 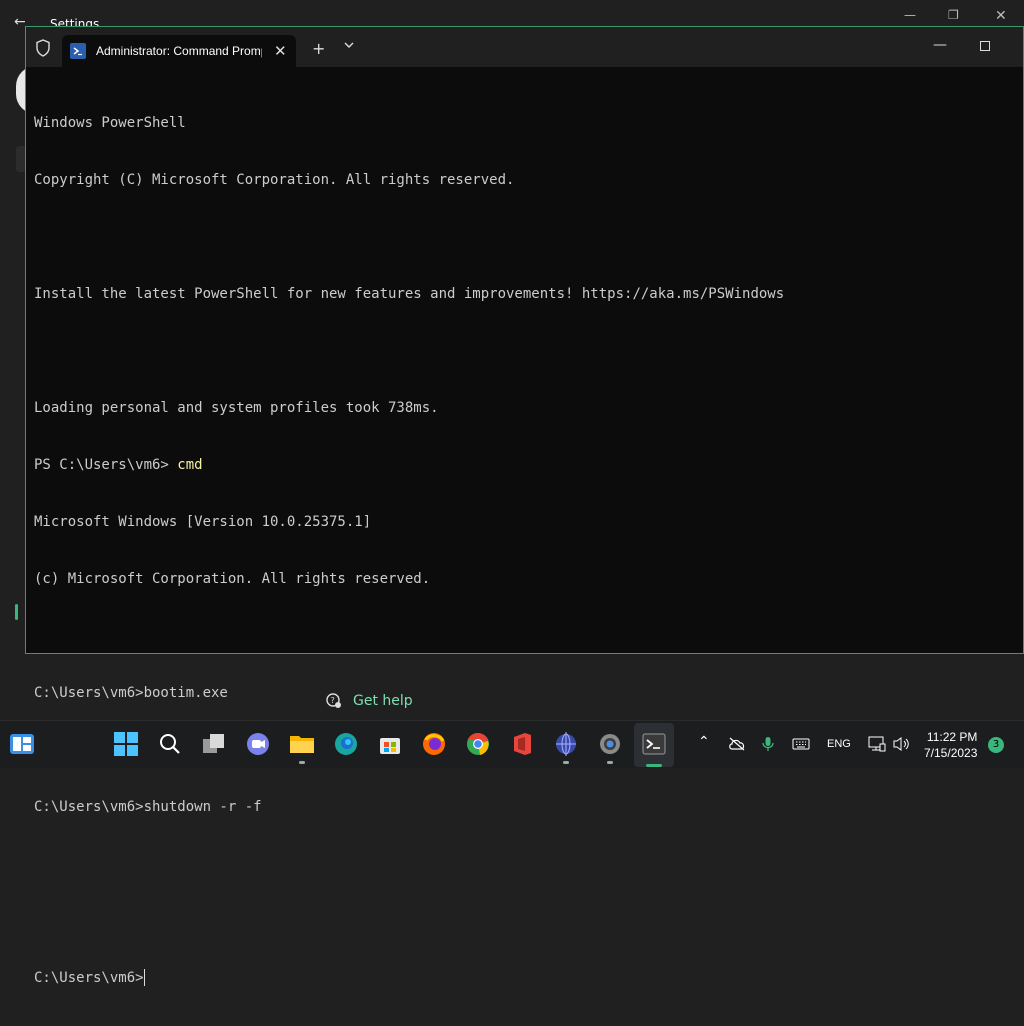 What do you see at coordinates (434, 744) in the screenshot?
I see `firefox-icon` at bounding box center [434, 744].